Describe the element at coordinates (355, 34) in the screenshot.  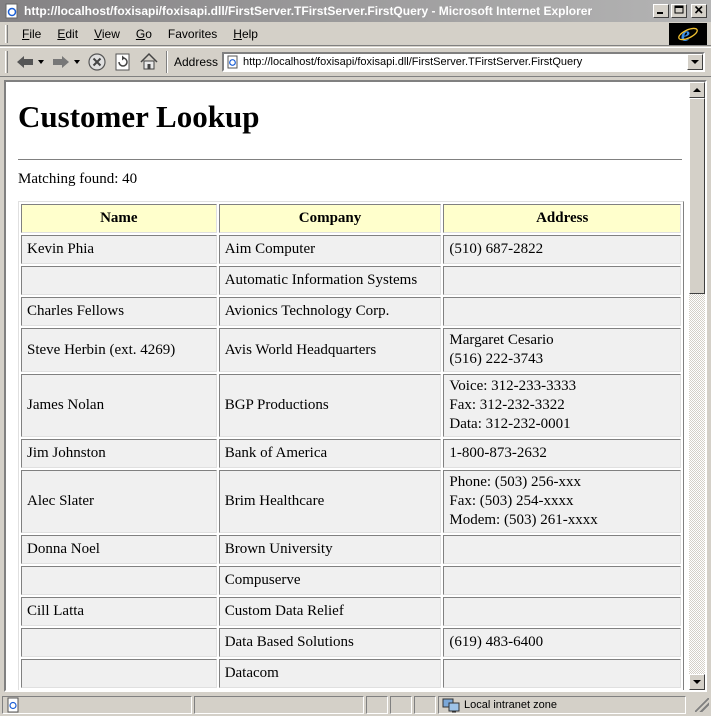
I see `menu-bar: File Edit View Go Favorites Help e` at that location.